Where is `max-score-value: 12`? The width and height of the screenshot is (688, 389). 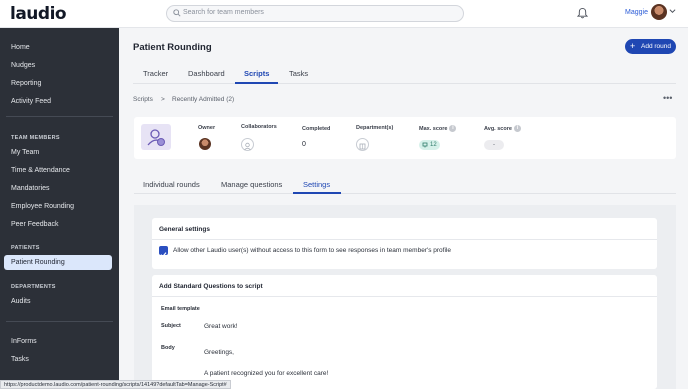 max-score-value: 12 is located at coordinates (433, 145).